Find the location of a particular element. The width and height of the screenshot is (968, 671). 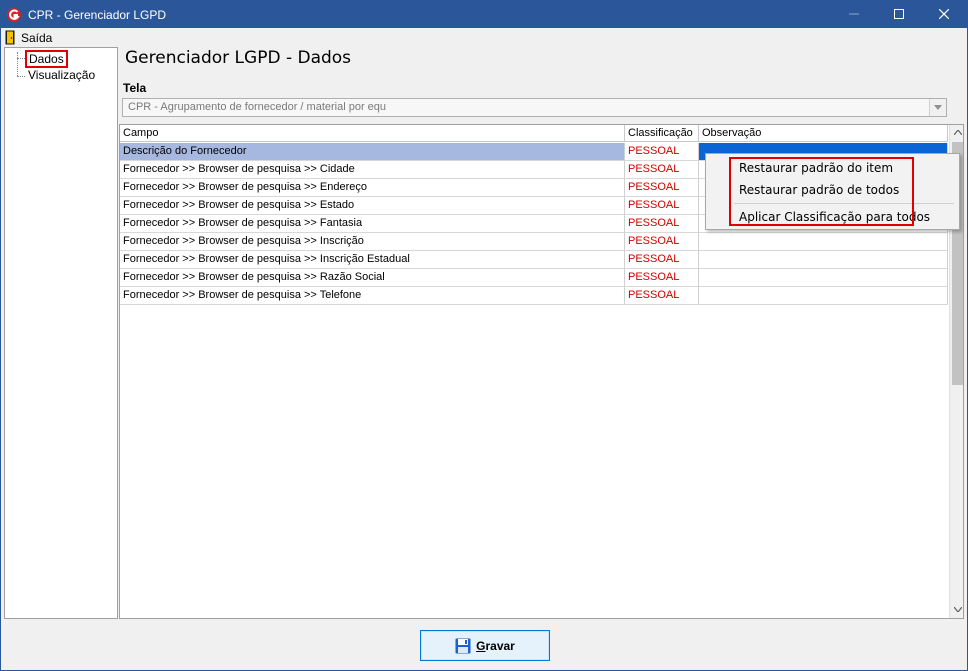

cell-campo: Descrição do Fornecedor is located at coordinates (372, 152).